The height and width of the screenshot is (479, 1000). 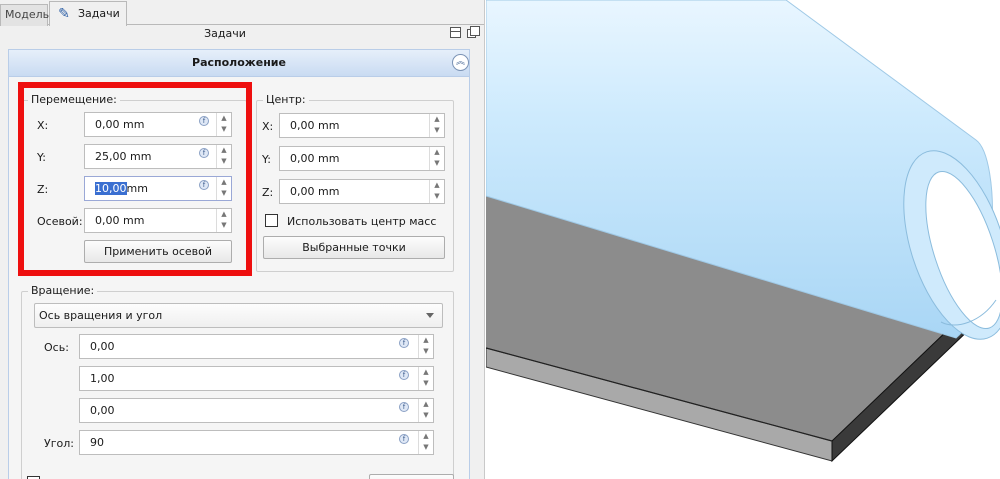 I want to click on apply-axial-button: Применить осевой, so click(x=158, y=251).